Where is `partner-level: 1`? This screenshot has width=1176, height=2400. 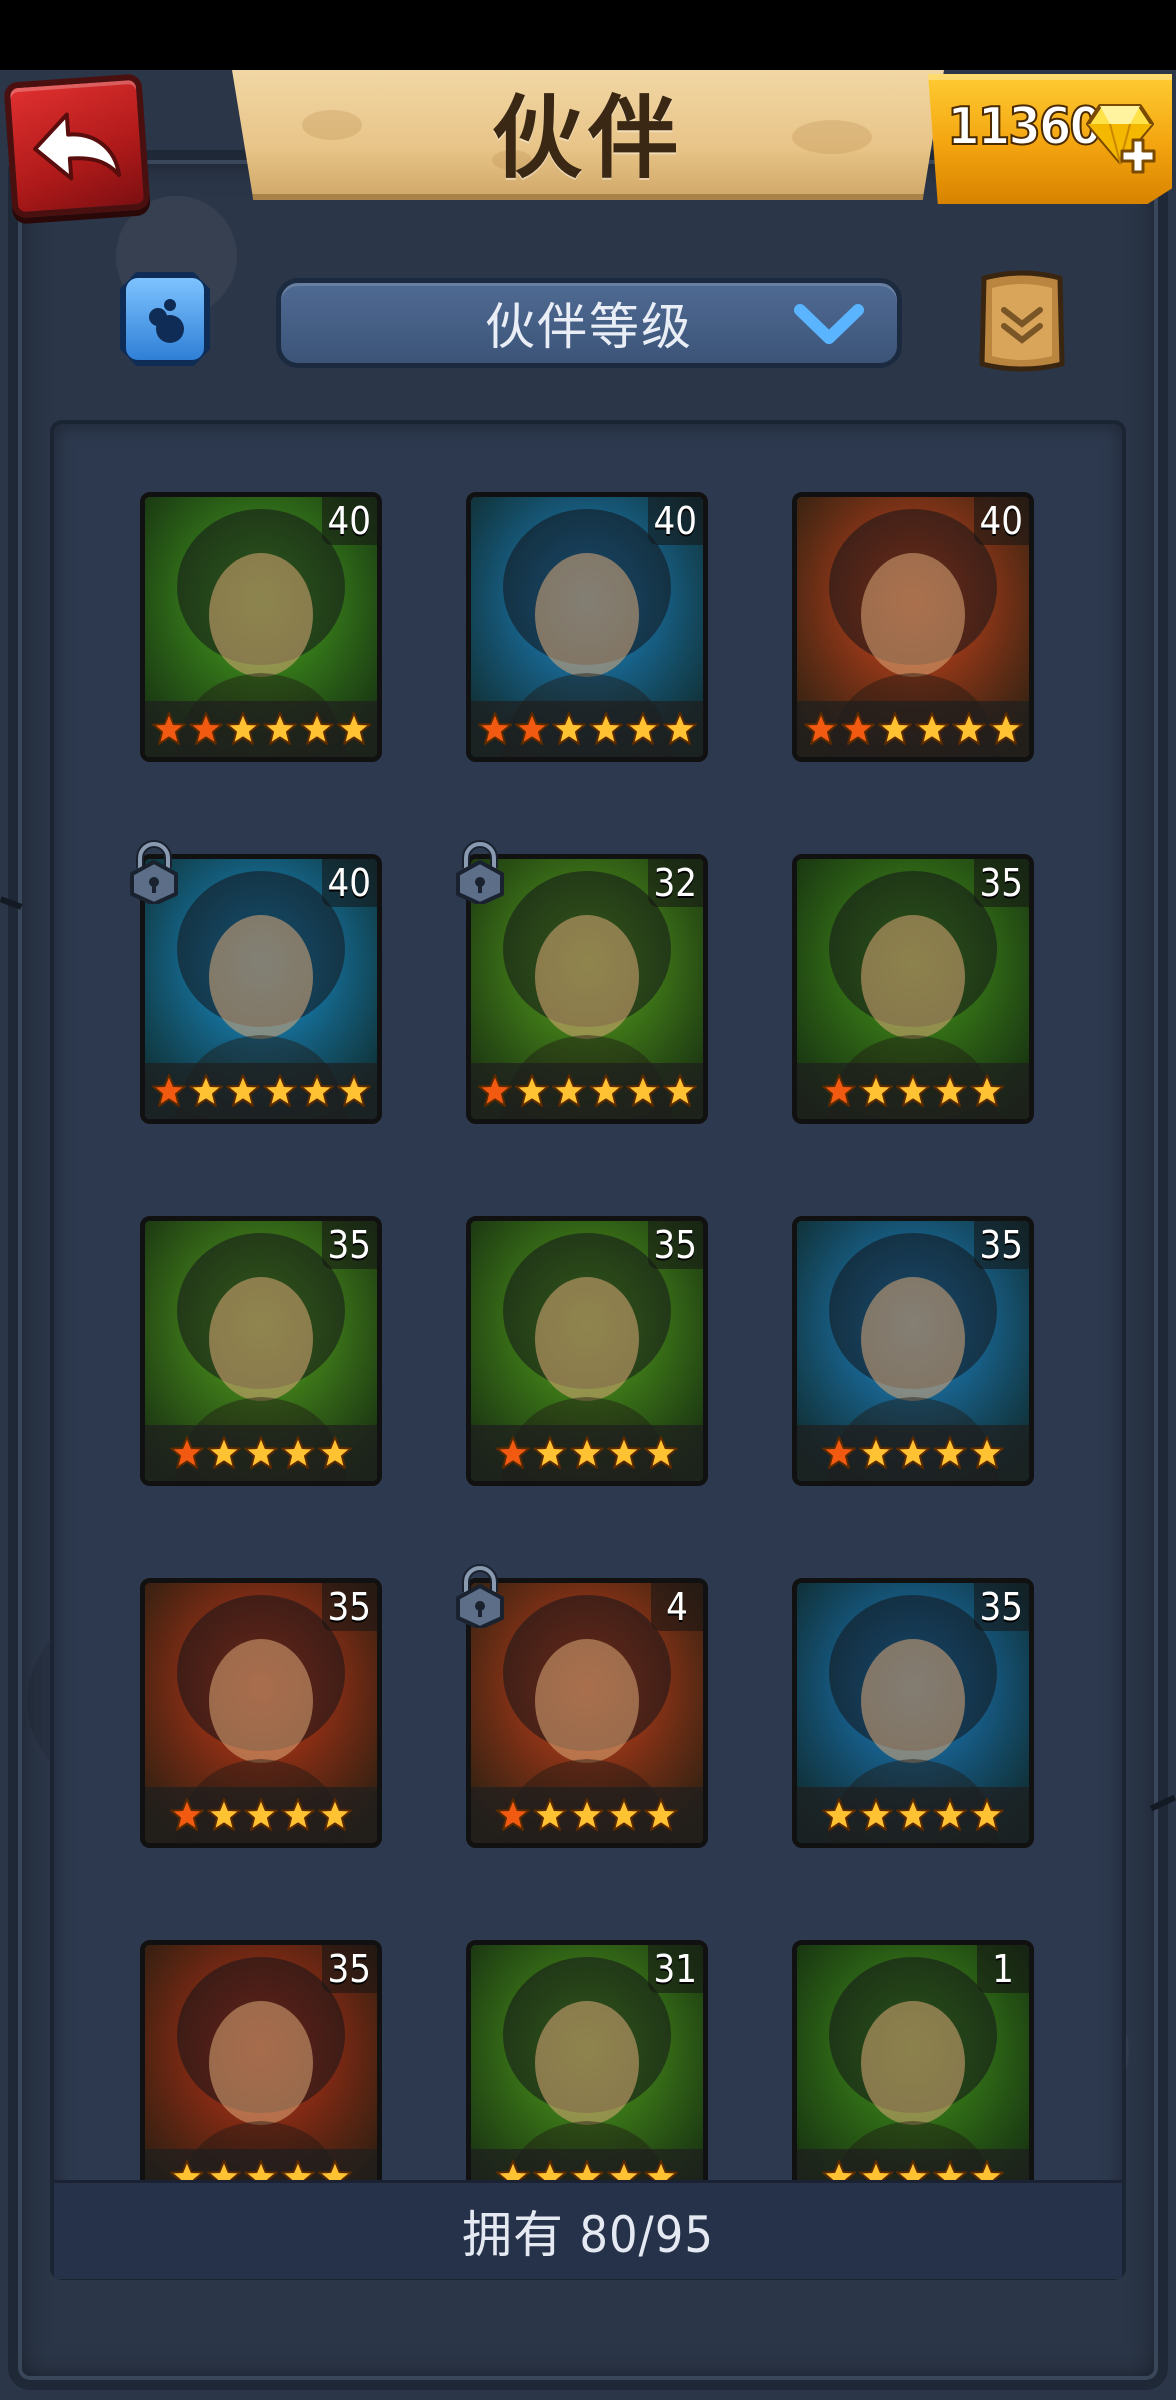 partner-level: 1 is located at coordinates (1003, 1969).